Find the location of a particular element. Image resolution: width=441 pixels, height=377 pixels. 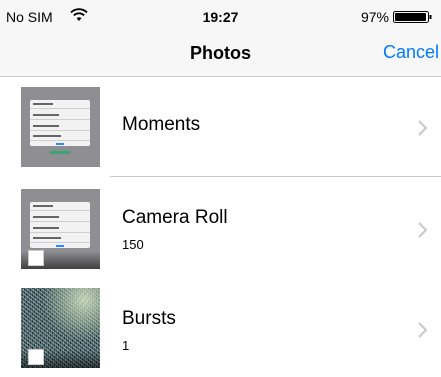

album-count: 1 is located at coordinates (126, 345).